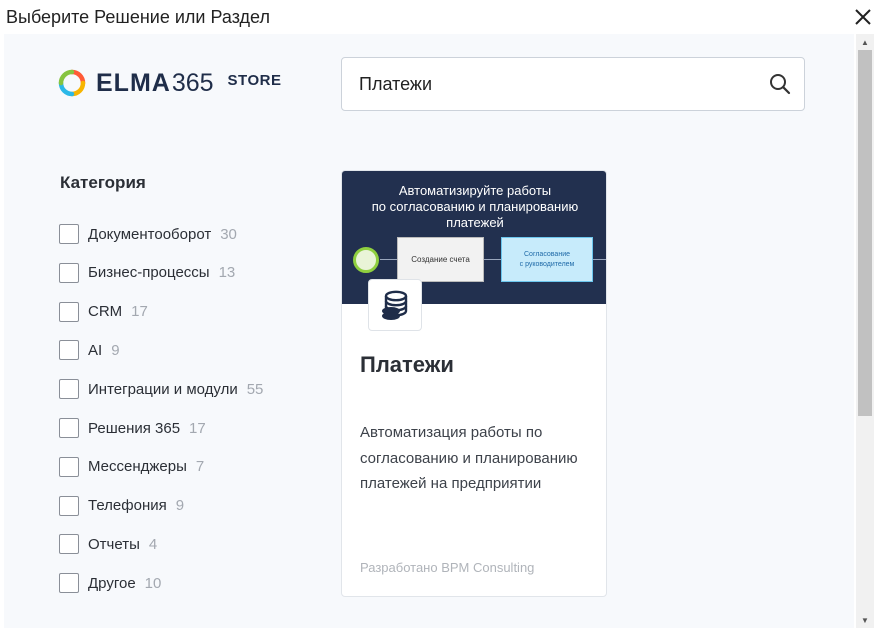 This screenshot has height=635, width=882. I want to click on flow-step-create-invoice: Создание счета, so click(440, 259).